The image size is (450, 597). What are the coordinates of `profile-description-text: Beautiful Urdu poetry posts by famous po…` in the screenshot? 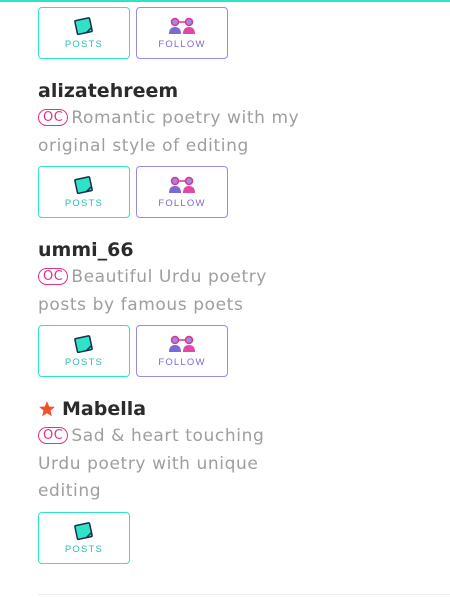 It's located at (152, 291).